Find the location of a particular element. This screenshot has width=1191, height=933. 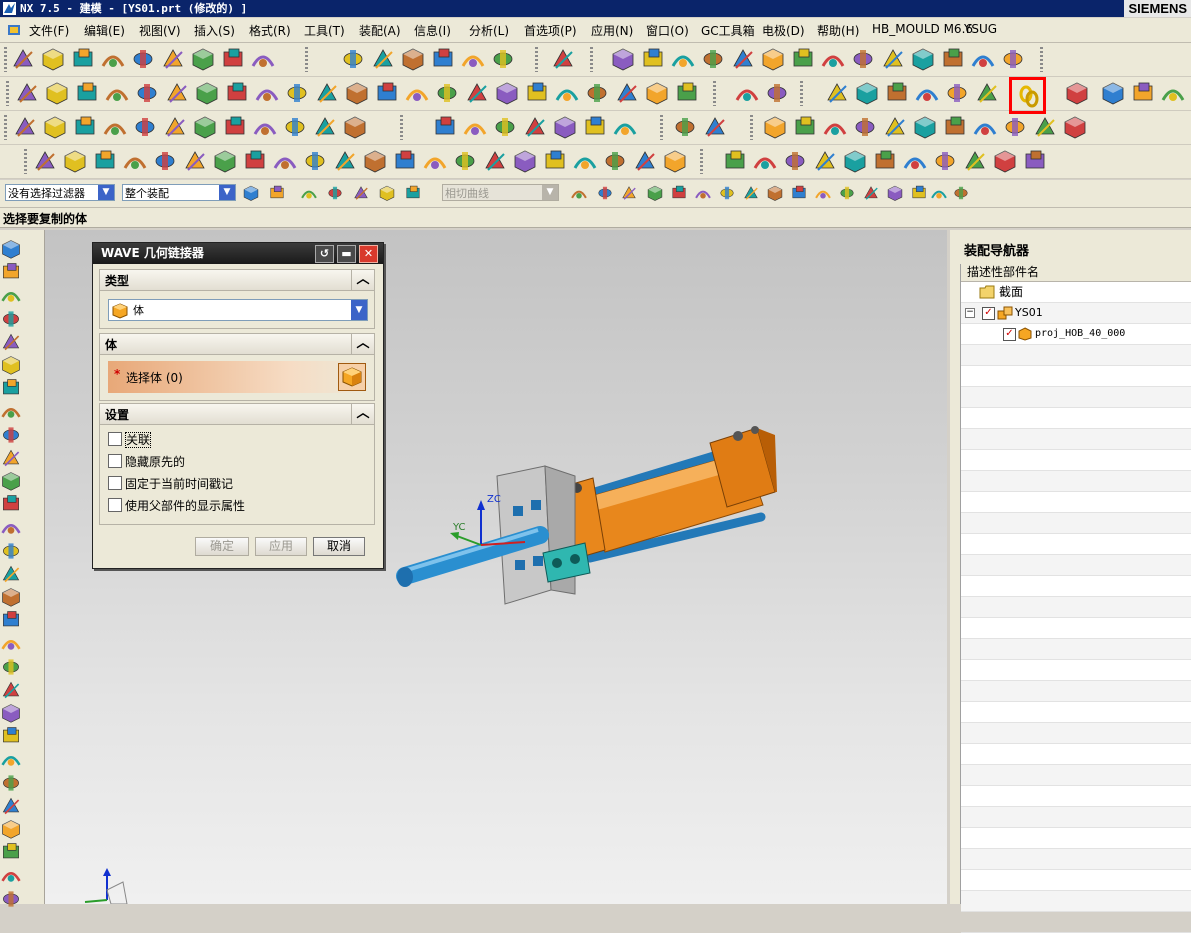

tree-row-proj-hob: ✓ proj_HOB_40_000 is located at coordinates (1076, 334).